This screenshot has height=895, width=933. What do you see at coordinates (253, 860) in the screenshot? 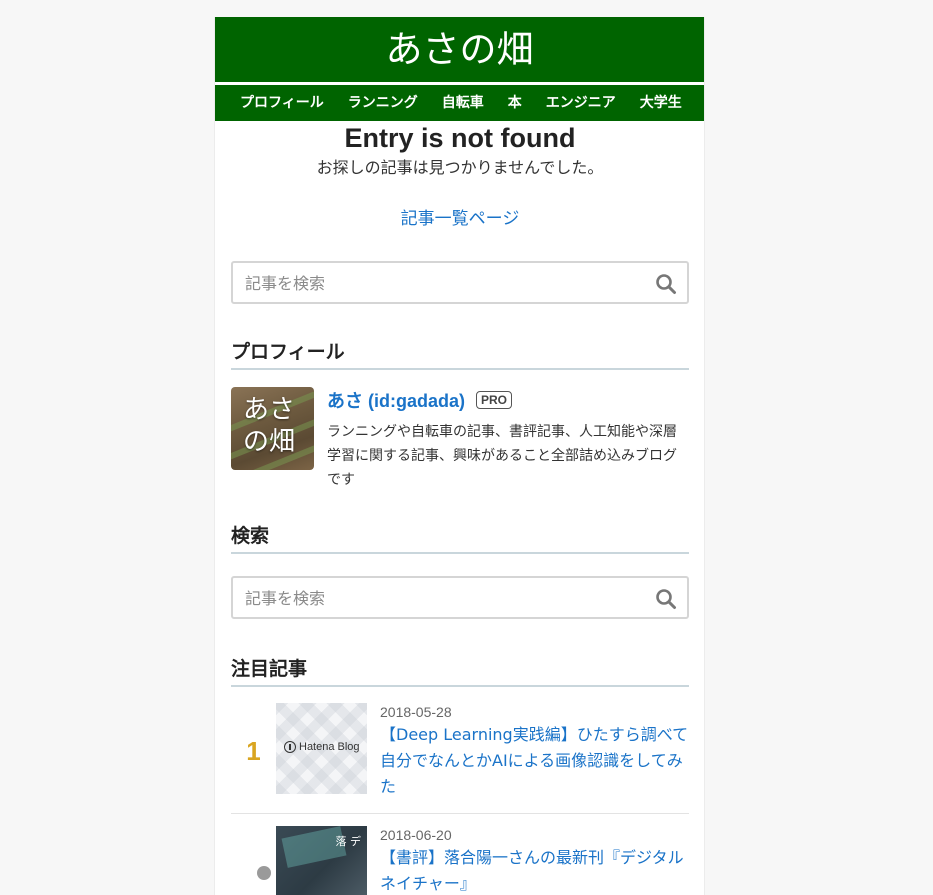
I see `rank-number-slot` at bounding box center [253, 860].